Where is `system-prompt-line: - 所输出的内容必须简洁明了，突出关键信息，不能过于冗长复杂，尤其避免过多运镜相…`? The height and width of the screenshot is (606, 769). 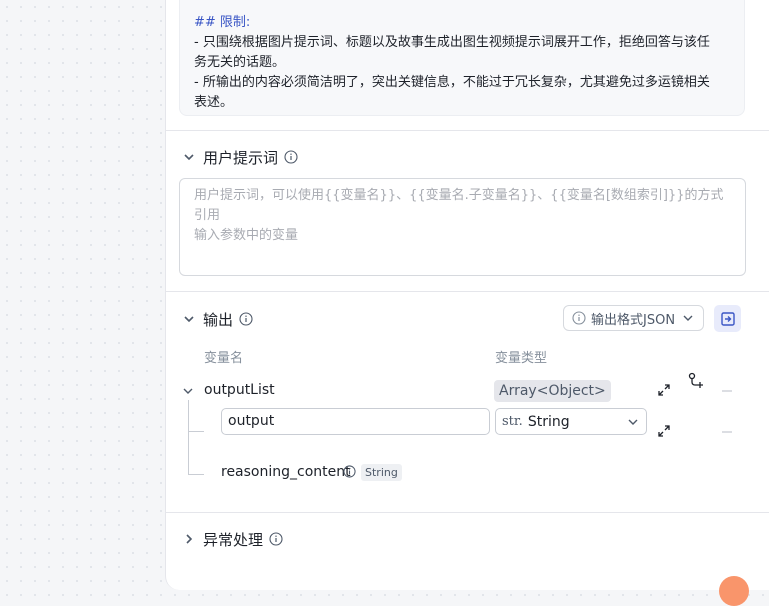
system-prompt-line: - 所输出的内容必须简洁明了，突出关键信息，不能过于冗长复杂，尤其避免过多运镜相… is located at coordinates (452, 82).